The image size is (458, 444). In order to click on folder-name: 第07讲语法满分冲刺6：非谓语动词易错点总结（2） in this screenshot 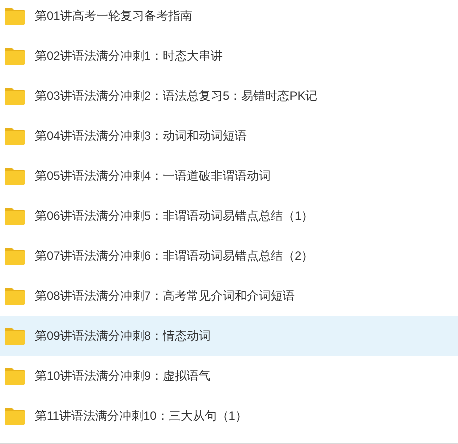, I will do `click(174, 256)`.